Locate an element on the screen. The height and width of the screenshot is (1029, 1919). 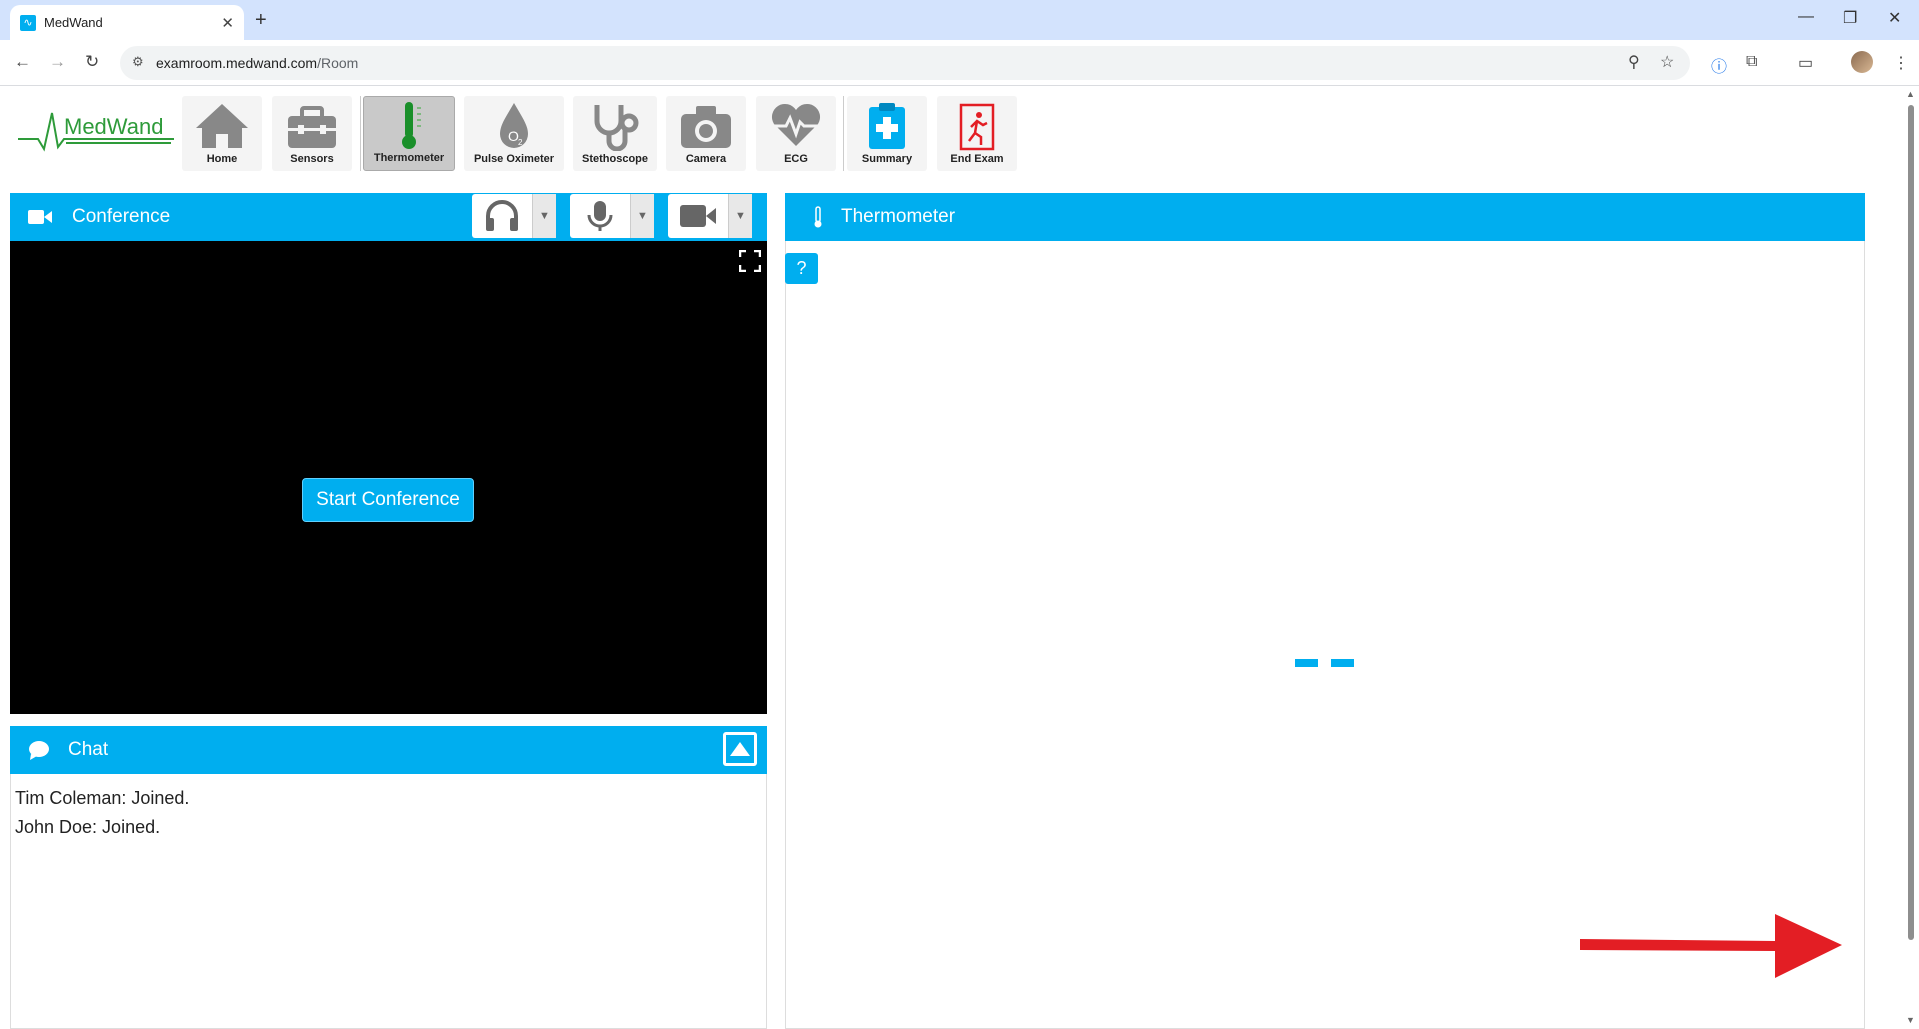
medwand-logo: MedWand is located at coordinates (96, 132).